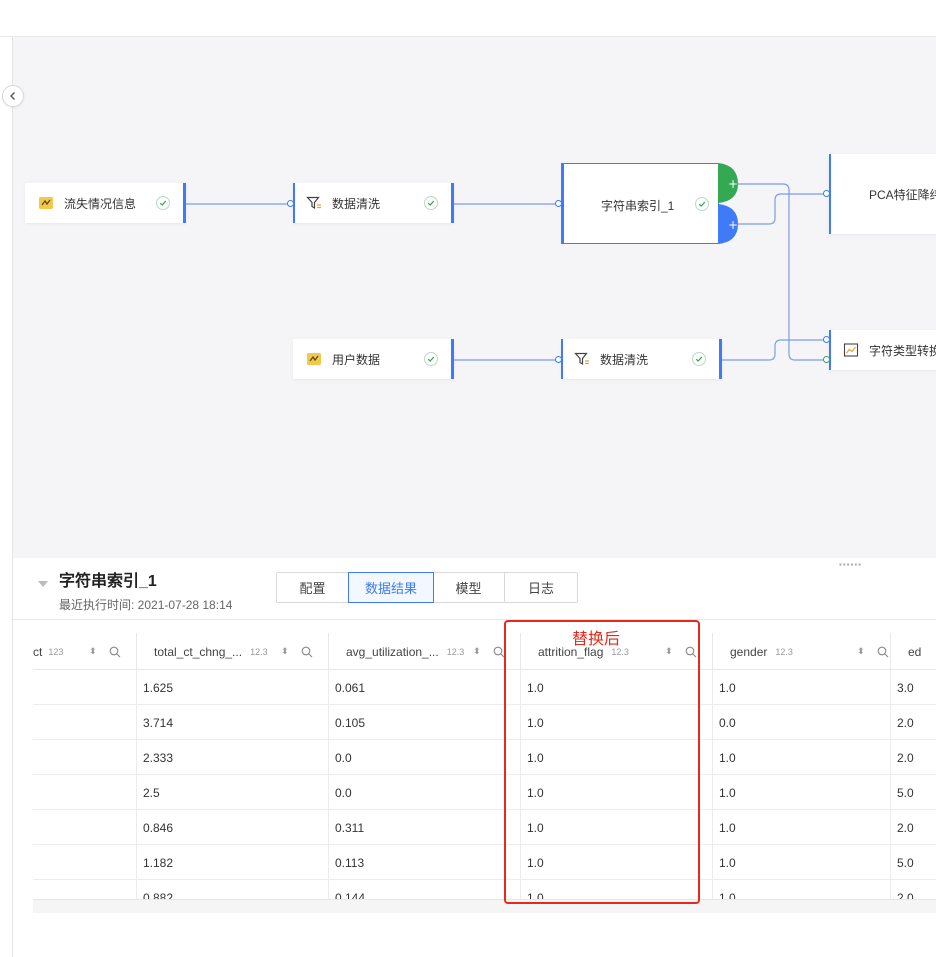 This screenshot has height=957, width=936. I want to click on table-cell: 3.714, so click(233, 722).